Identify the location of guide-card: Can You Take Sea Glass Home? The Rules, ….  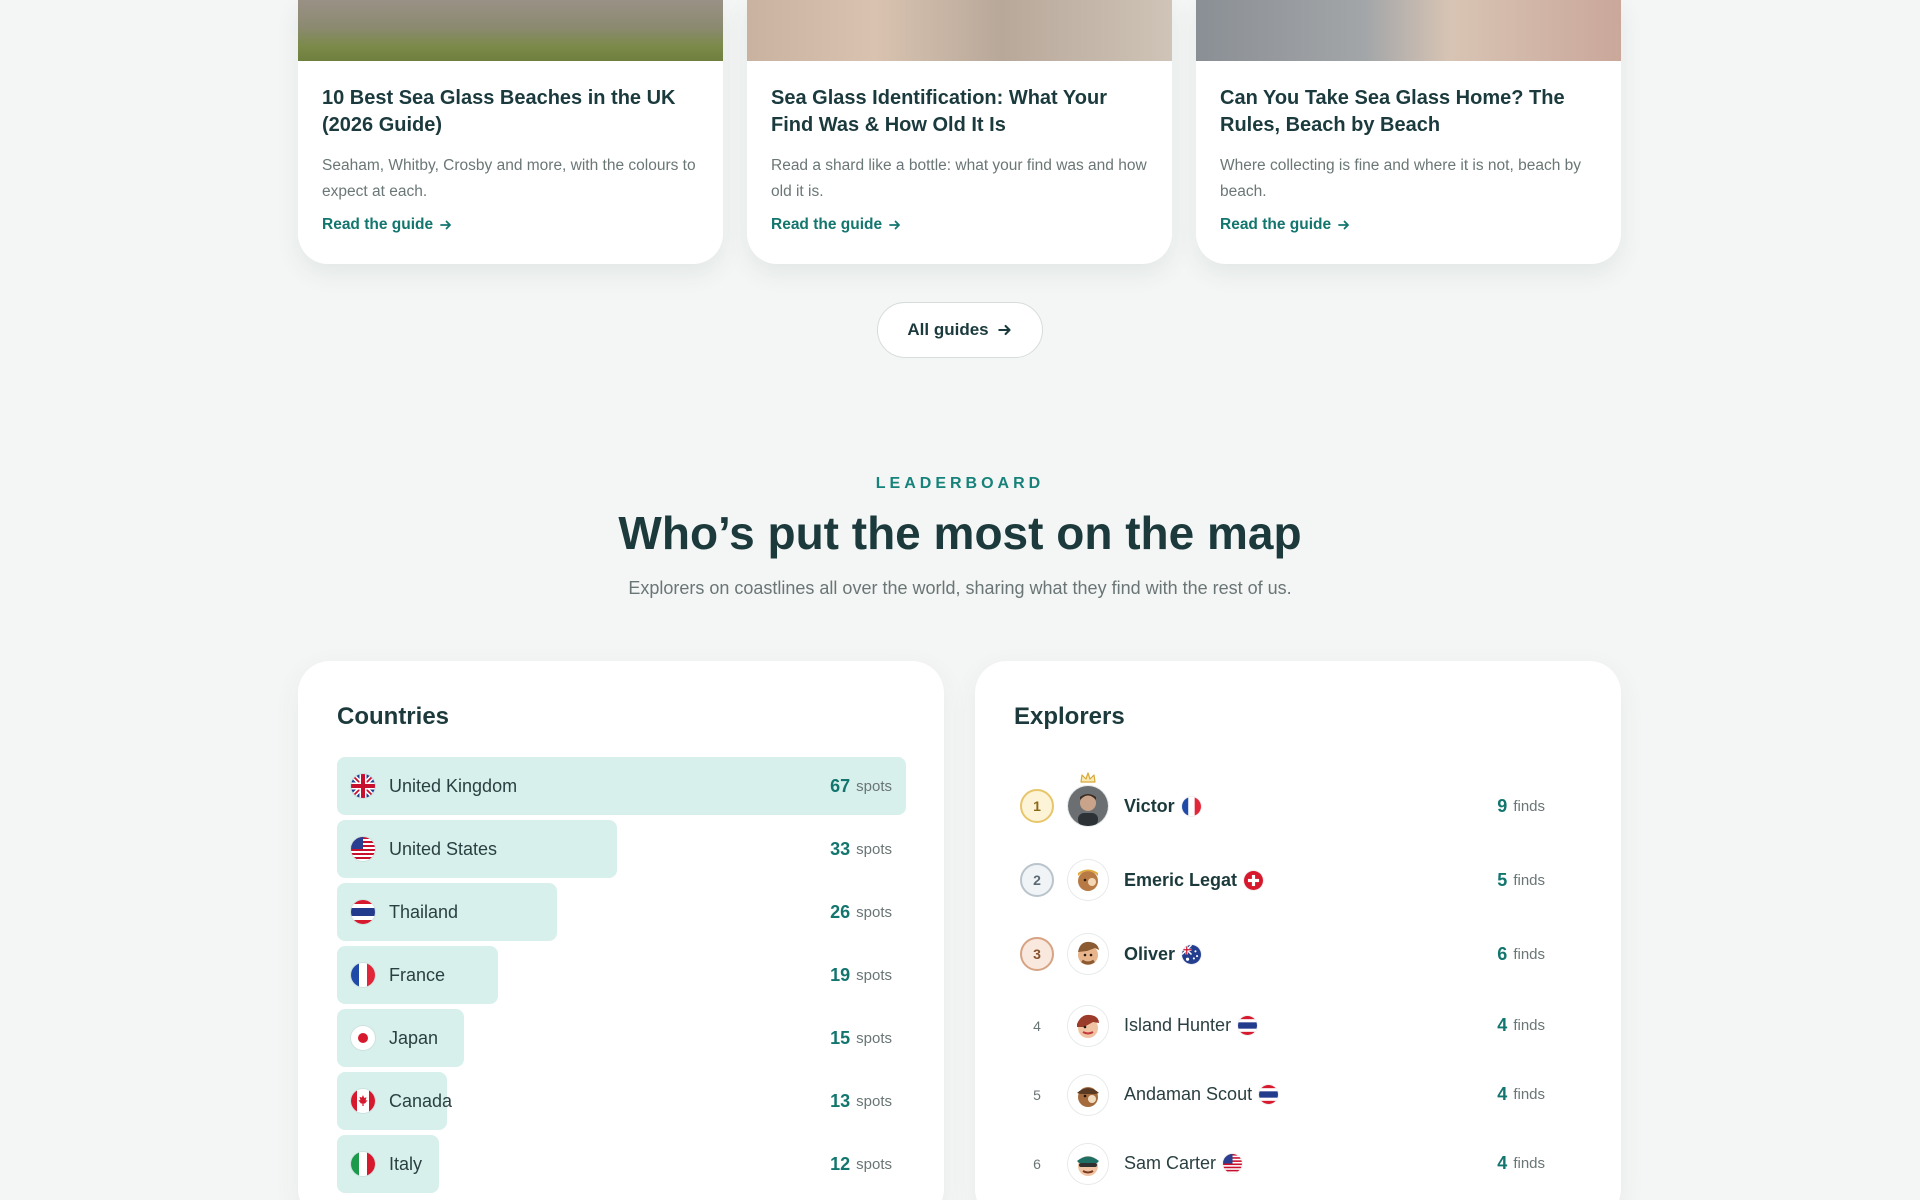
(1408, 132).